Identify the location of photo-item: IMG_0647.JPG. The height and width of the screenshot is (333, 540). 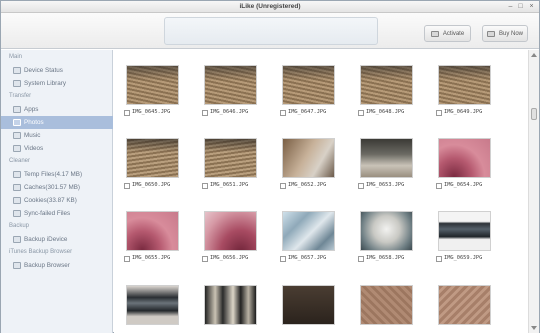
(304, 97).